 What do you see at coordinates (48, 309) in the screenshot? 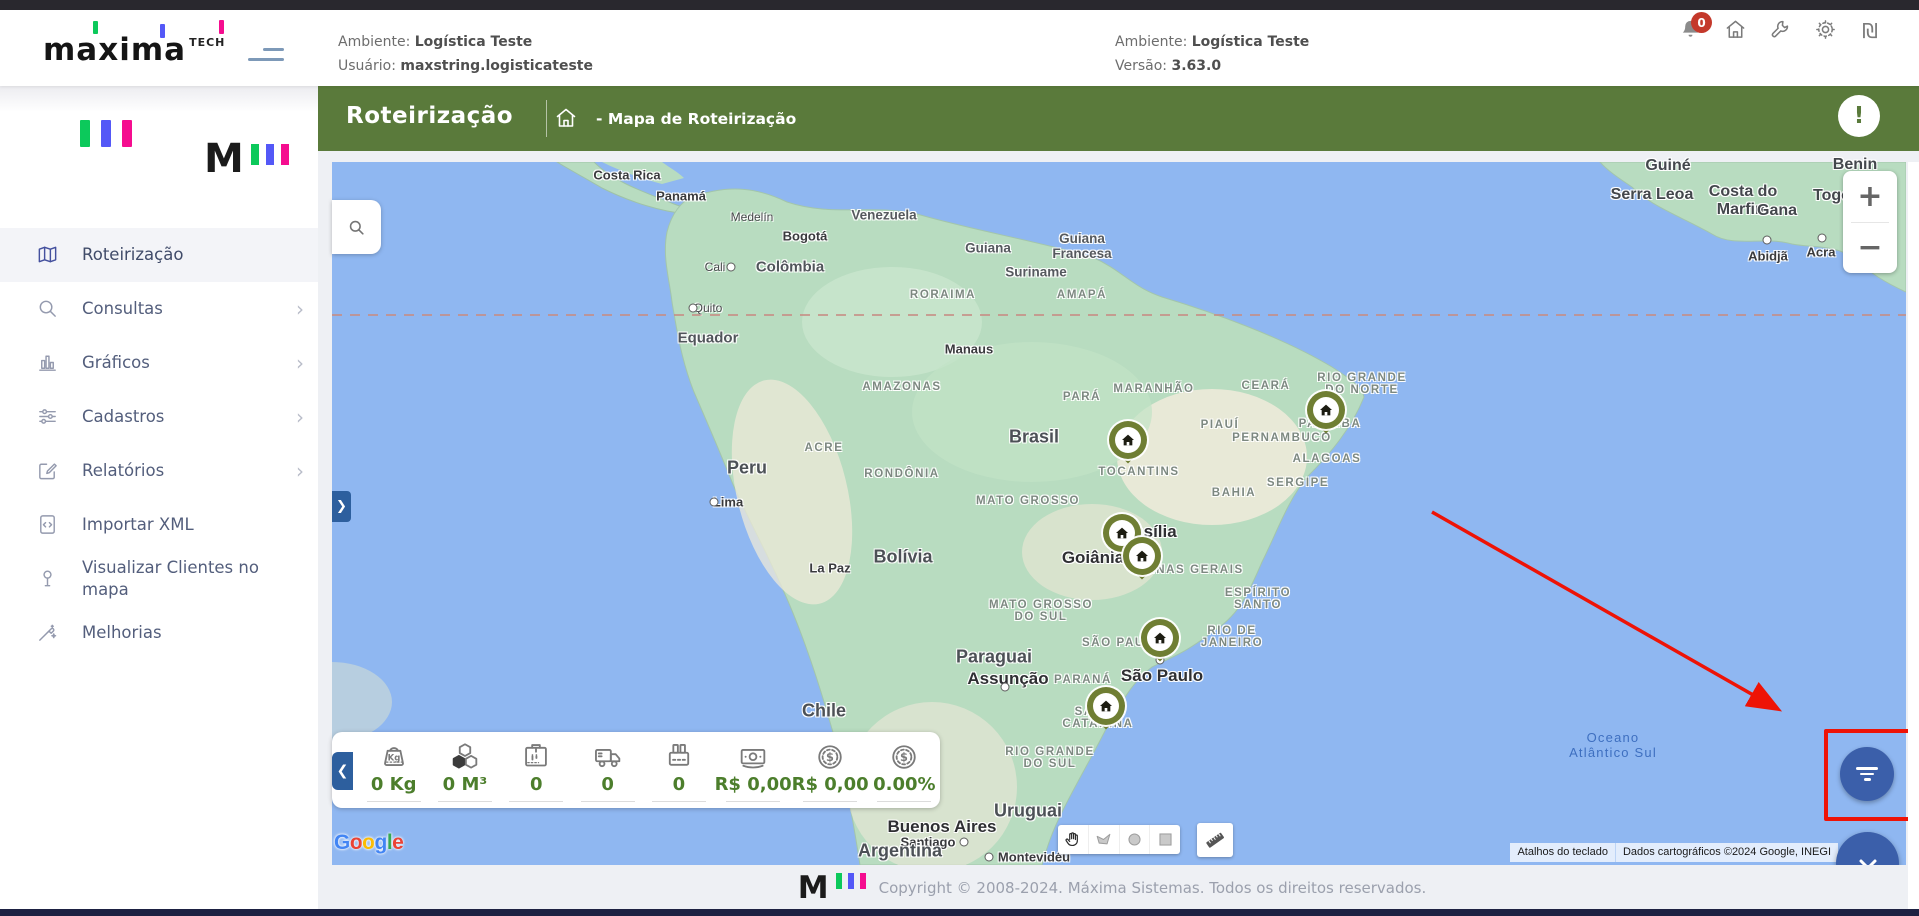
I see `search-icon` at bounding box center [48, 309].